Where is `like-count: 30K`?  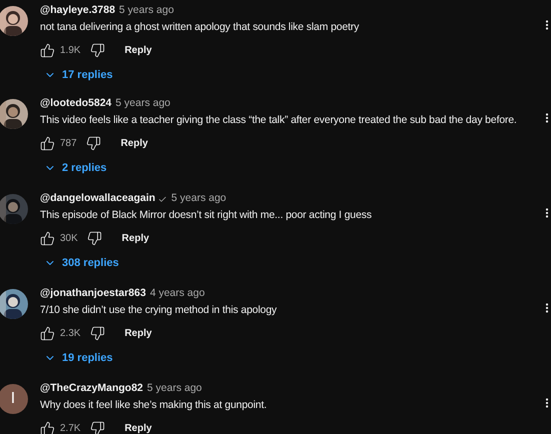 like-count: 30K is located at coordinates (69, 239).